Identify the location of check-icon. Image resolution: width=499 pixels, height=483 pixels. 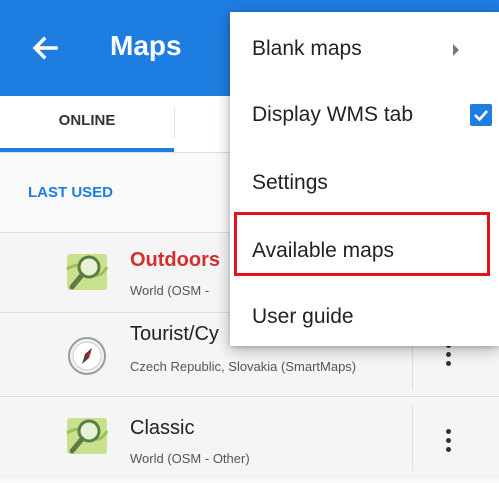
(481, 116).